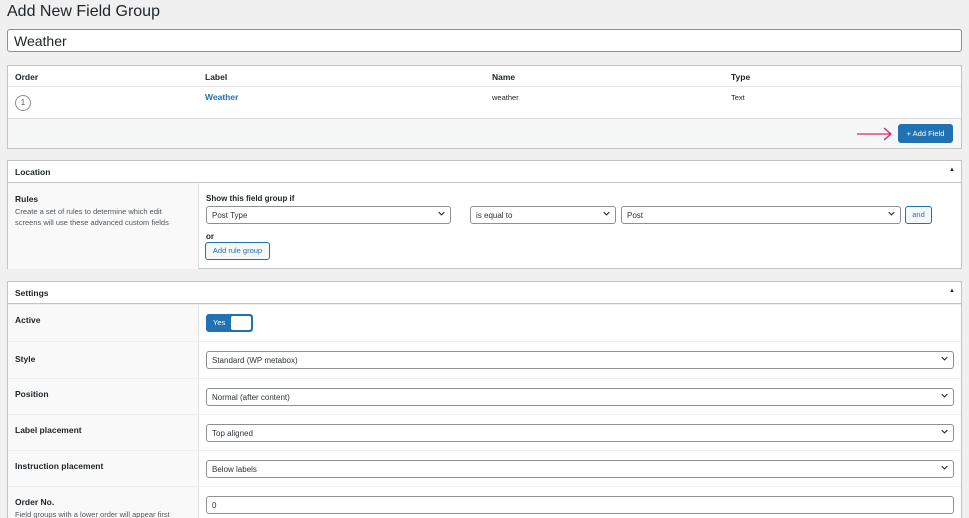  I want to click on field-group-title-input, so click(484, 40).